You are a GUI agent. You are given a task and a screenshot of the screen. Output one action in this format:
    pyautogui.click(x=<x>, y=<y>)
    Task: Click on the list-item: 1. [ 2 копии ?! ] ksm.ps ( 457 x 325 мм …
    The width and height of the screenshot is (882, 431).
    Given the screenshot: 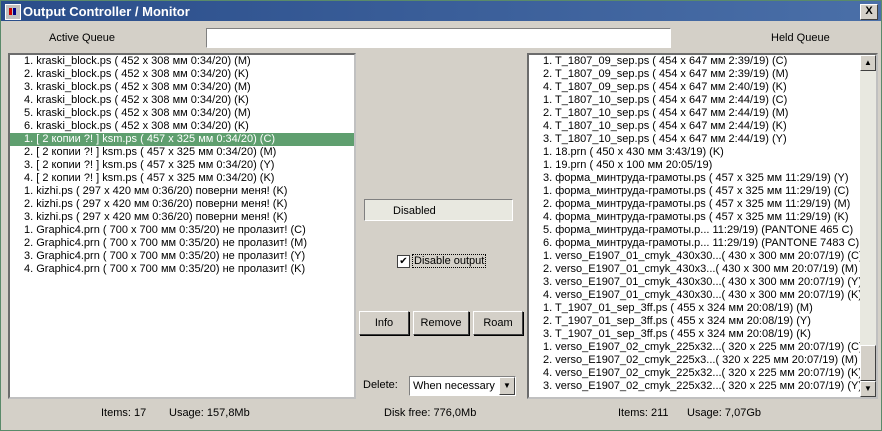 What is the action you would take?
    pyautogui.click(x=182, y=139)
    